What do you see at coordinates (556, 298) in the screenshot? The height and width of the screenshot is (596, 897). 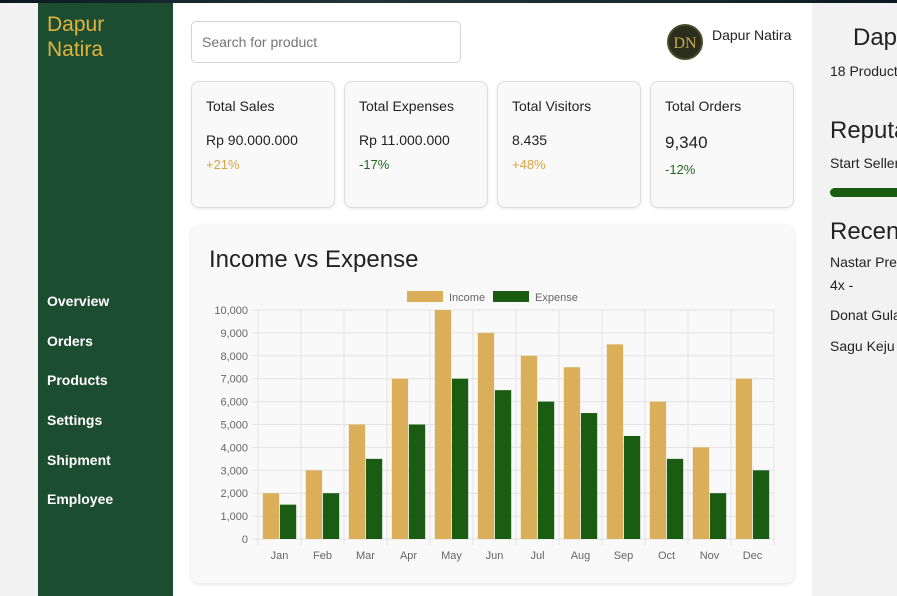 I see `legend-label: Expense` at bounding box center [556, 298].